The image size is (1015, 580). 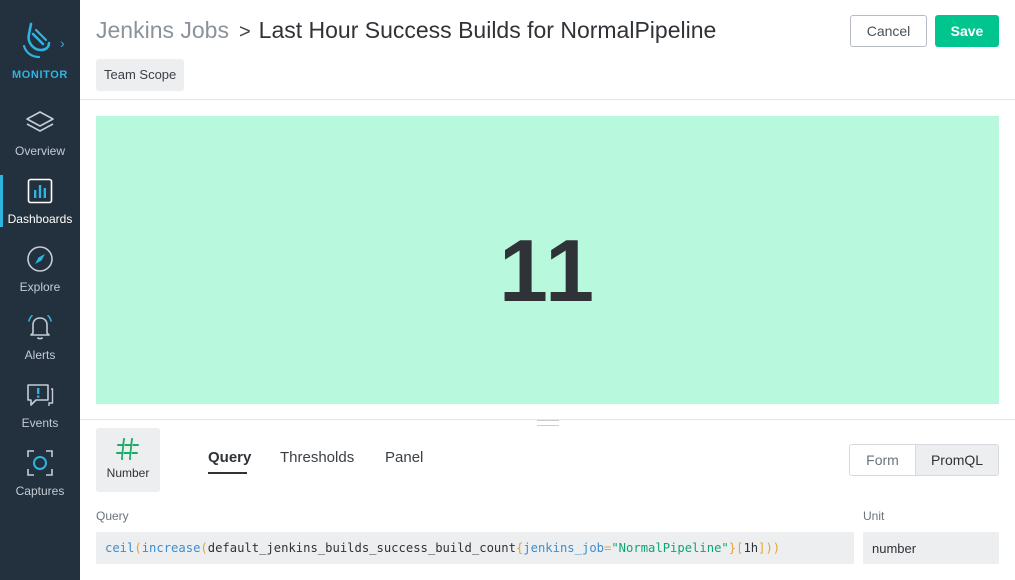 I want to click on breadcrumb-parent-link: Jenkins Jobs, so click(x=162, y=30).